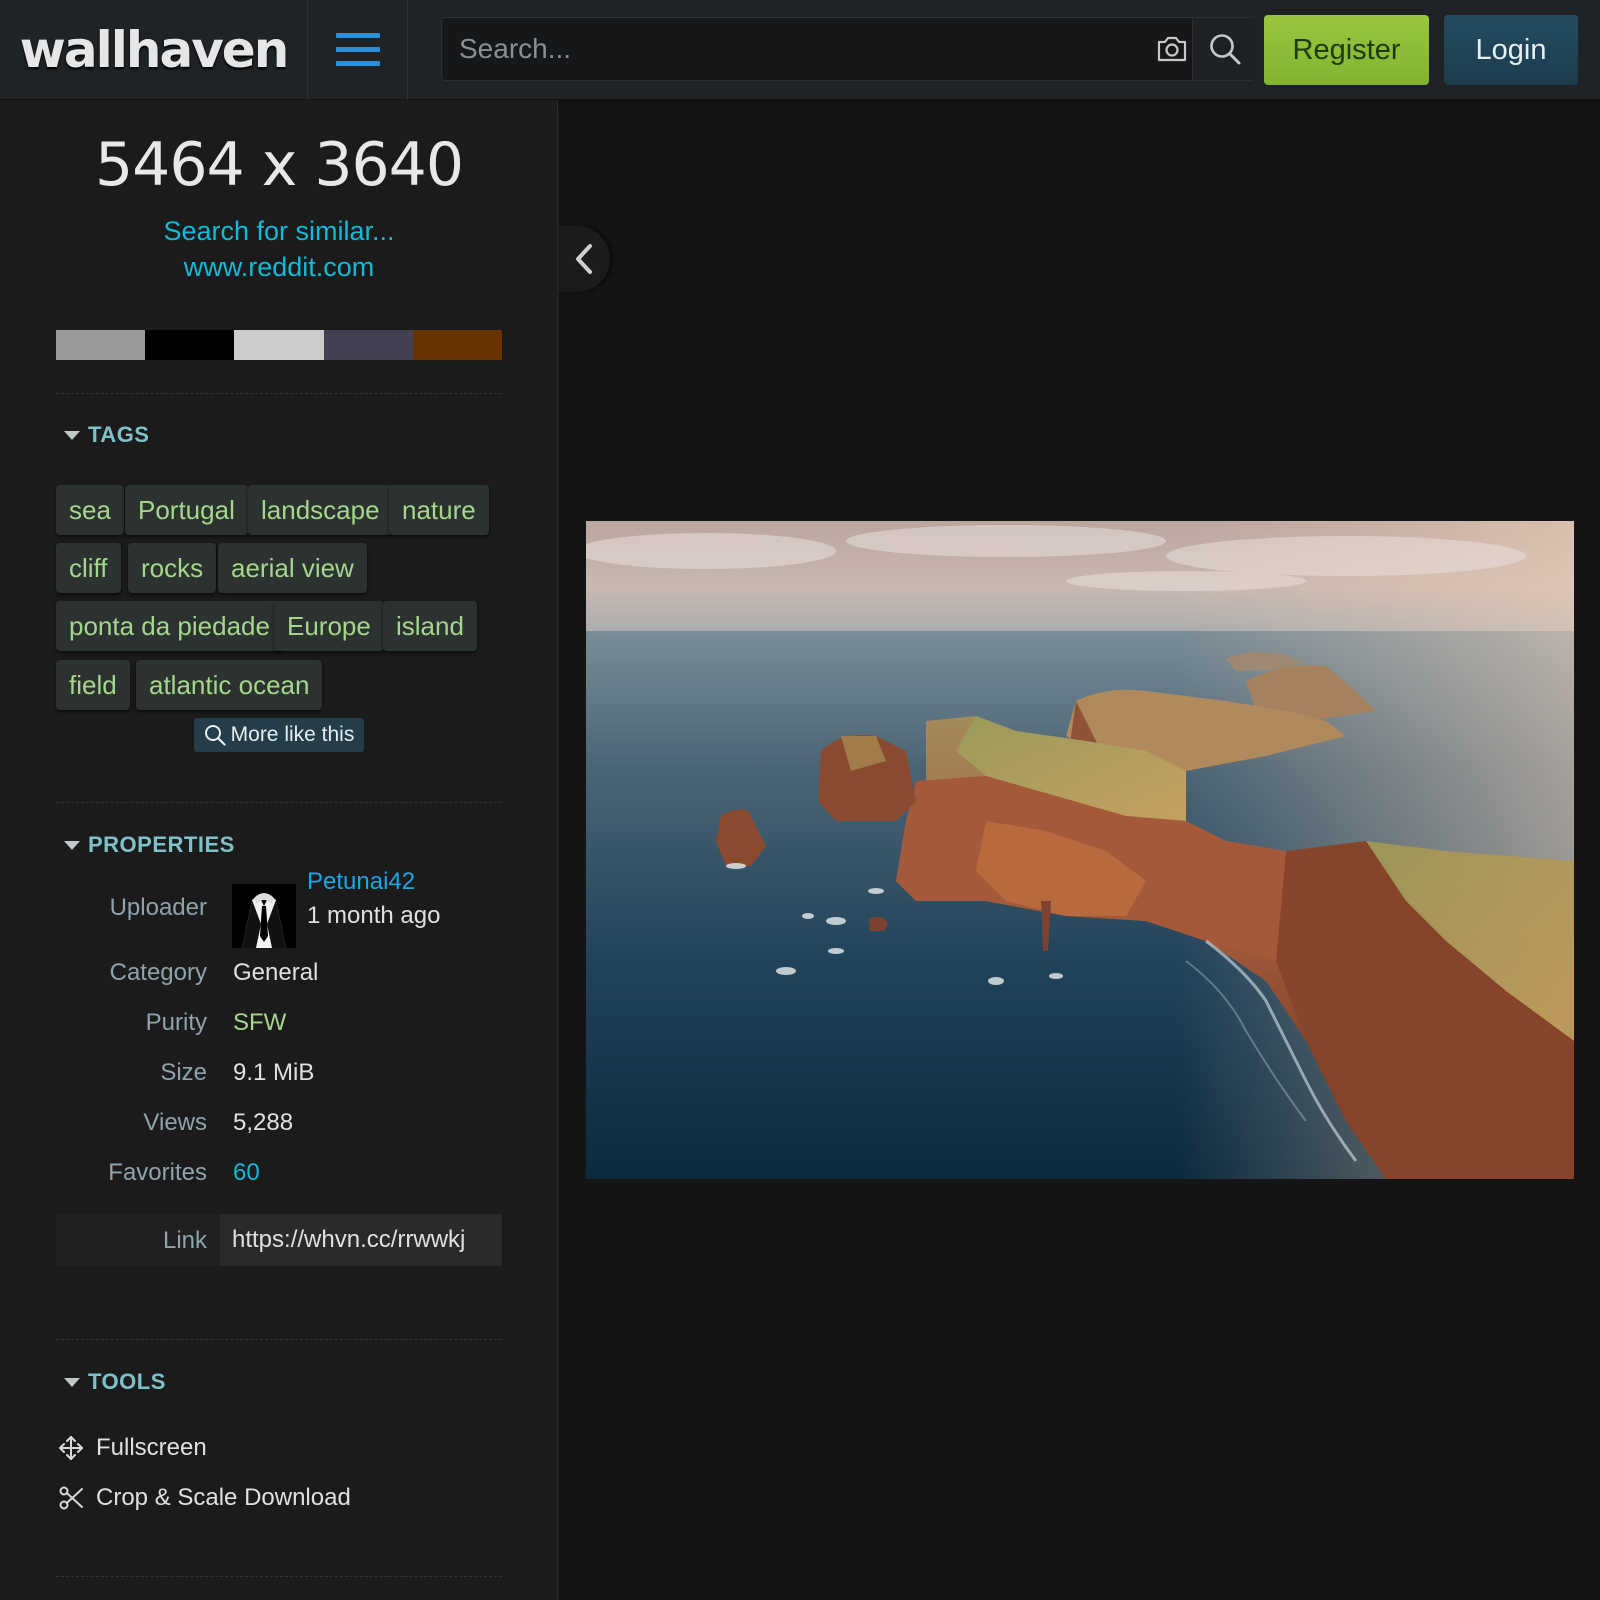 The image size is (1600, 1600). I want to click on tag-chip: cliff, so click(88, 568).